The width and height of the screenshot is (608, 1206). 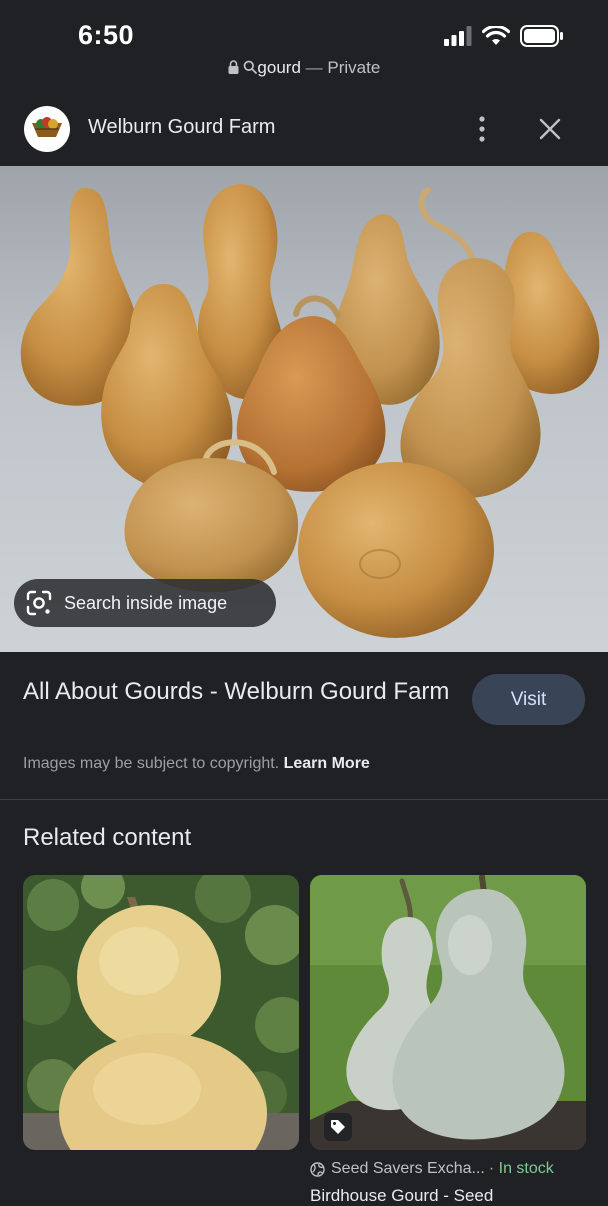 I want to click on product-tag-badge, so click(x=338, y=1127).